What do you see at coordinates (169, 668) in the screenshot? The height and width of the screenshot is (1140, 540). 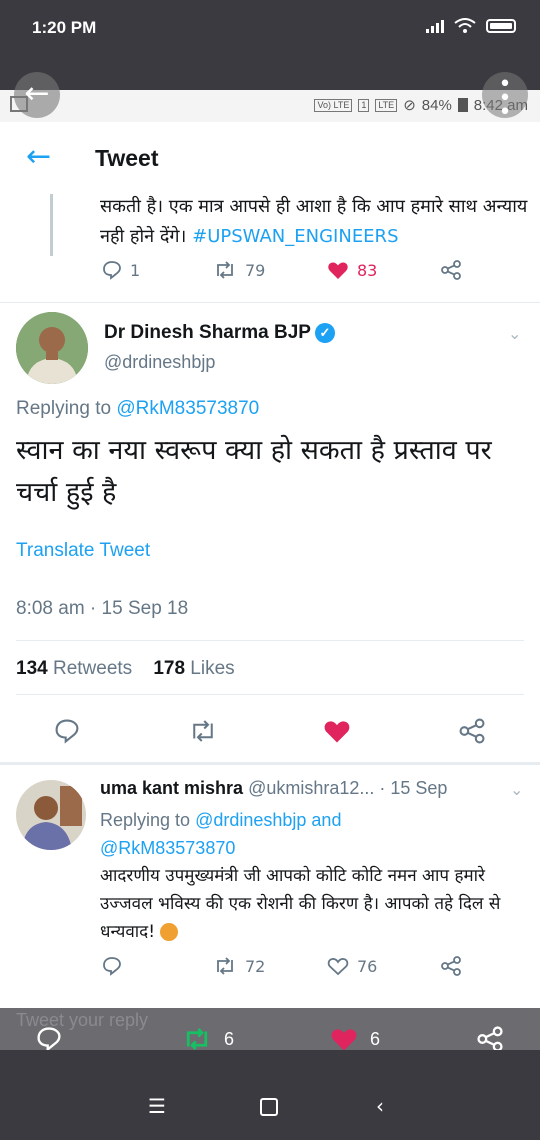 I see `likes-stat-count: 178` at bounding box center [169, 668].